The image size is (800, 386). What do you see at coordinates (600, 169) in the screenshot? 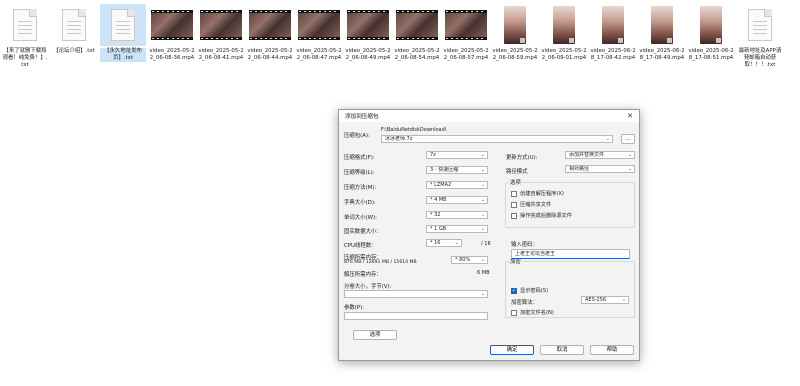
I see `pathmode-select: 相对路径 ⌄` at bounding box center [600, 169].